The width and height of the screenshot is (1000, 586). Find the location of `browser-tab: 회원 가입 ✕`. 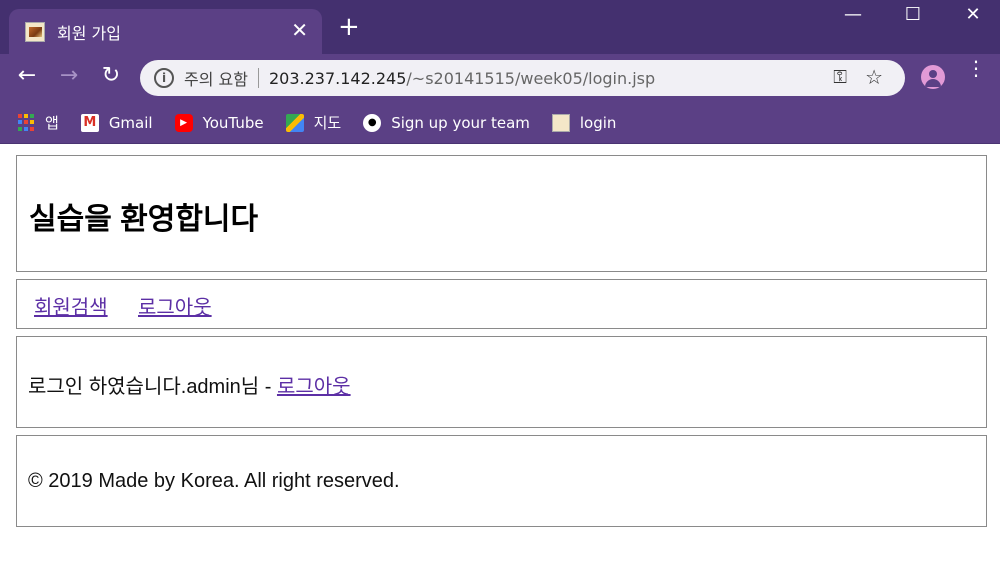

browser-tab: 회원 가입 ✕ is located at coordinates (165, 31).